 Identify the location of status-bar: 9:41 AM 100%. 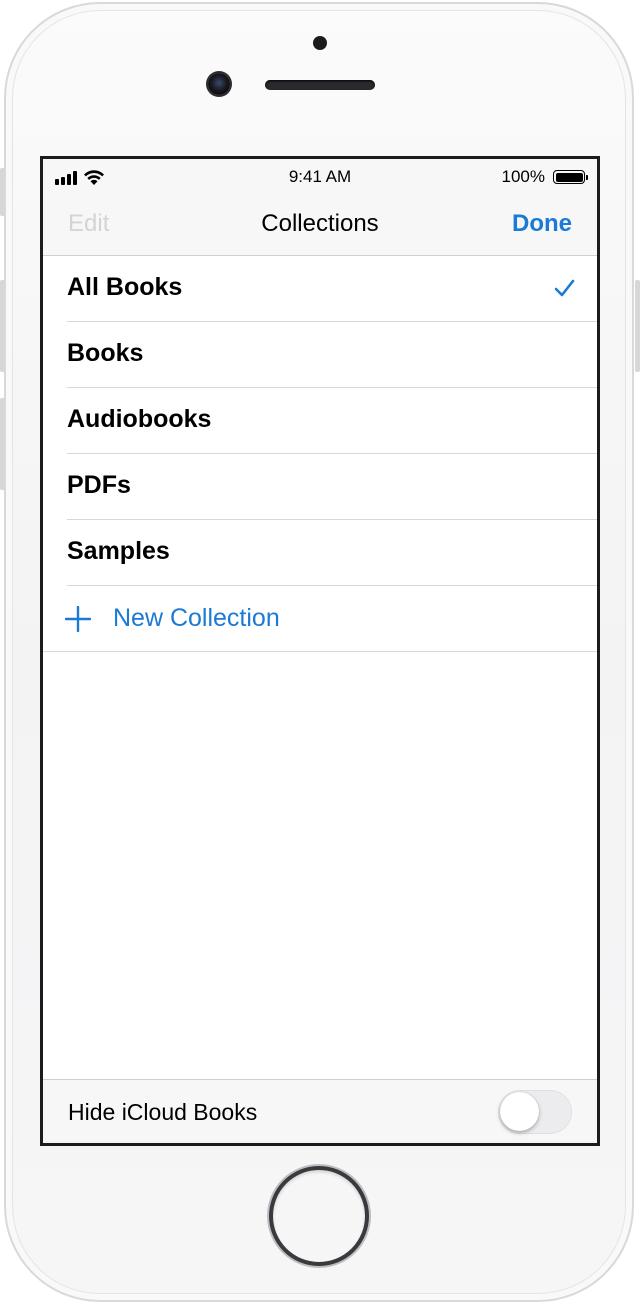
(320, 178).